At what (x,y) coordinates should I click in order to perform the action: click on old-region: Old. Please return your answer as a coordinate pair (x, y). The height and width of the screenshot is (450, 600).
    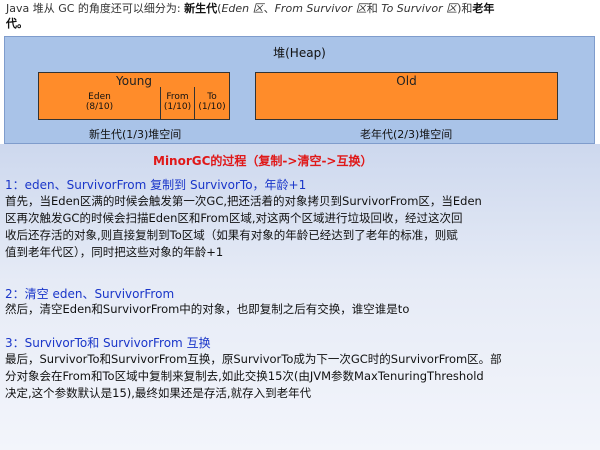
    Looking at the image, I should click on (406, 96).